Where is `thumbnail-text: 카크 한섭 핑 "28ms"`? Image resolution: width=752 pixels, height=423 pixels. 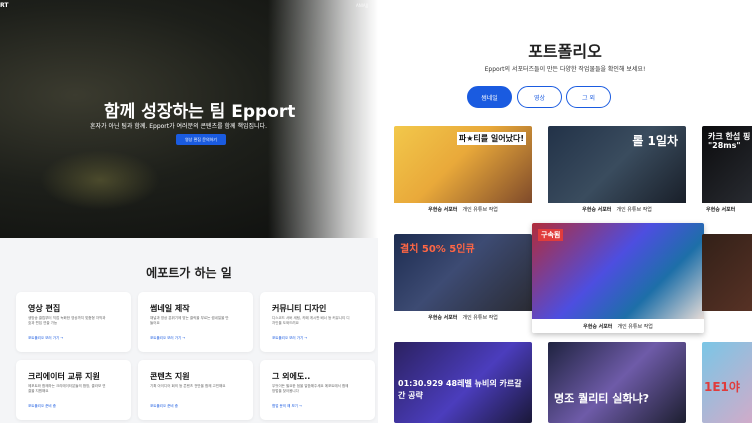
thumbnail-text: 카크 한섭 핑 "28ms" is located at coordinates (729, 141).